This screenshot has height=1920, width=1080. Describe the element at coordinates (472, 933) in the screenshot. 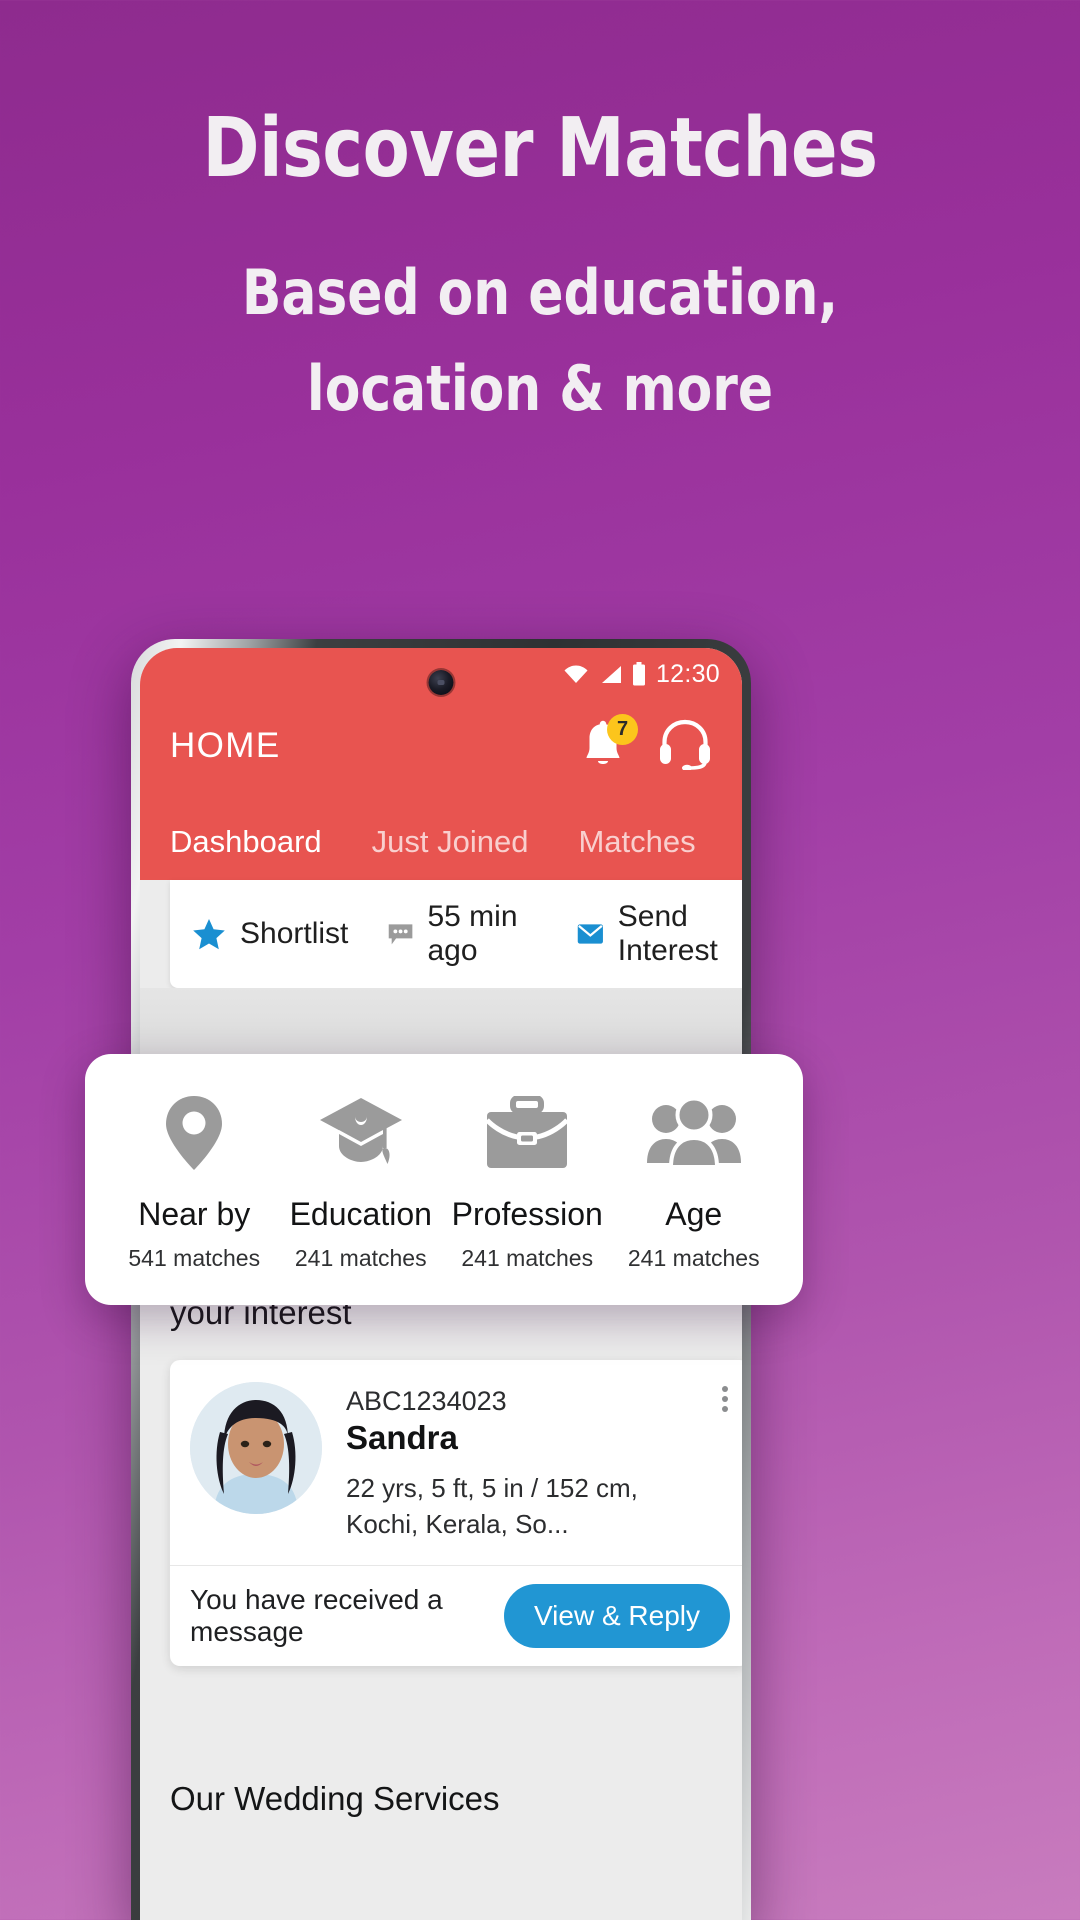

I see `last-seen-label: 55 min ago` at that location.